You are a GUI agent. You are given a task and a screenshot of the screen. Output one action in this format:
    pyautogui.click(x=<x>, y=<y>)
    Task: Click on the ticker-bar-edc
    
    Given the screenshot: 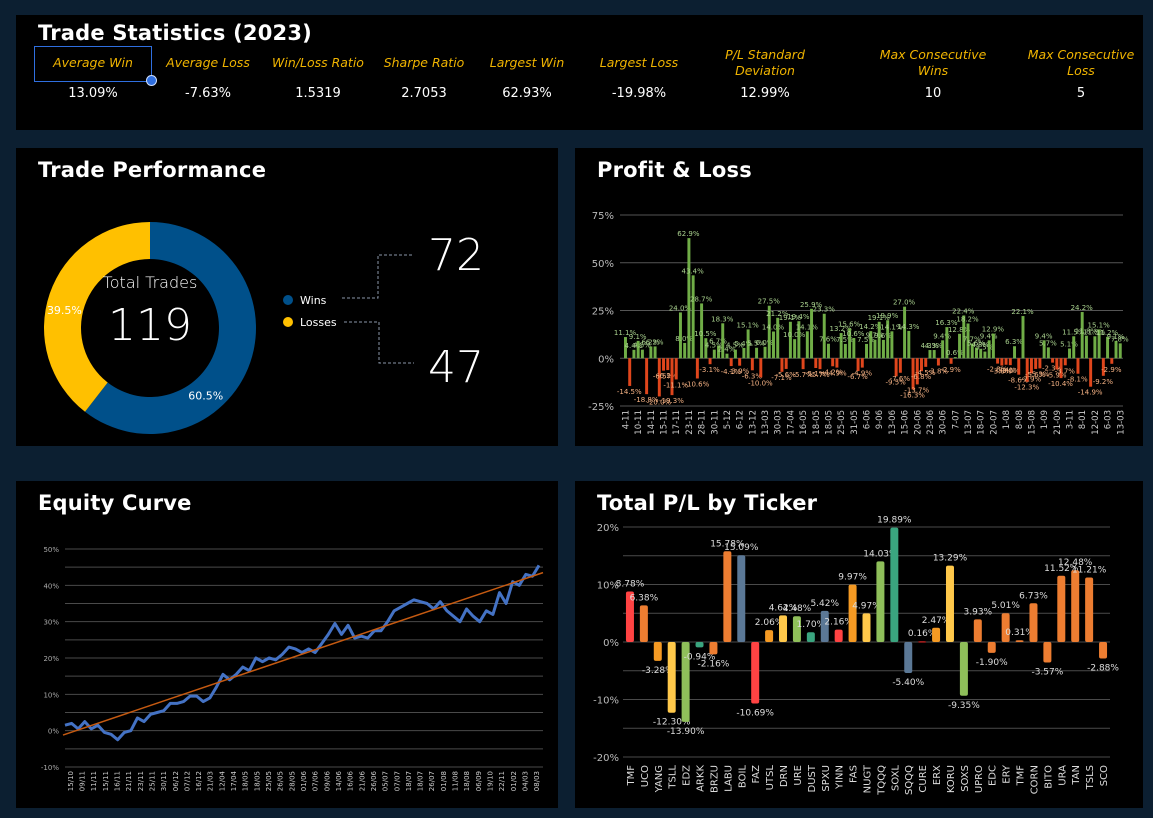 What is the action you would take?
    pyautogui.click(x=991, y=647)
    